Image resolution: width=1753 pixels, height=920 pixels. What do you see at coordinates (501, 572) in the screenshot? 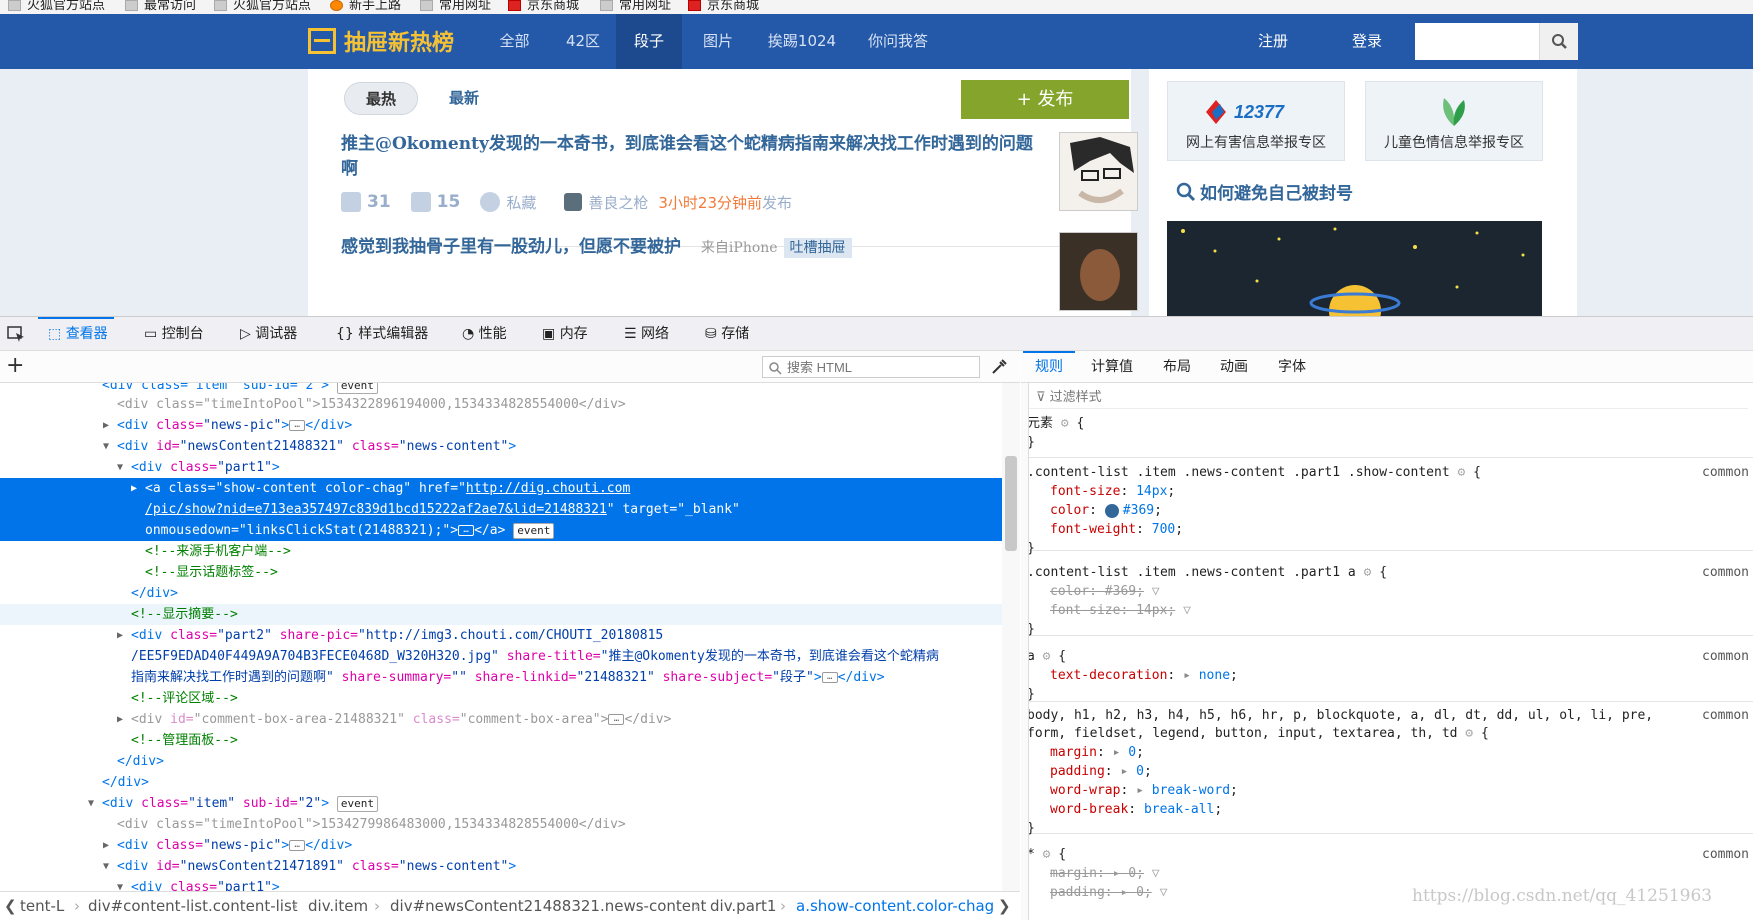
I see `tree-comment: <!--显示话题标签-->` at bounding box center [501, 572].